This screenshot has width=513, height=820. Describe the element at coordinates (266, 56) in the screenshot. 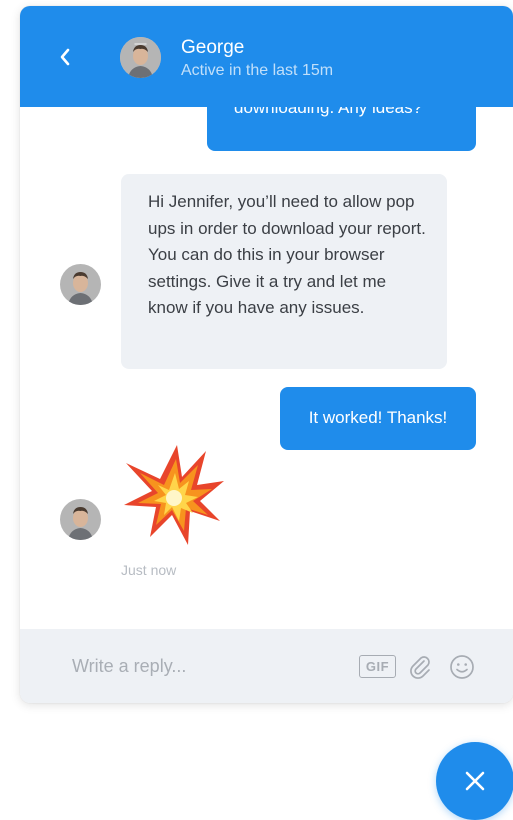

I see `chat-header: George Active in the last 15m` at that location.